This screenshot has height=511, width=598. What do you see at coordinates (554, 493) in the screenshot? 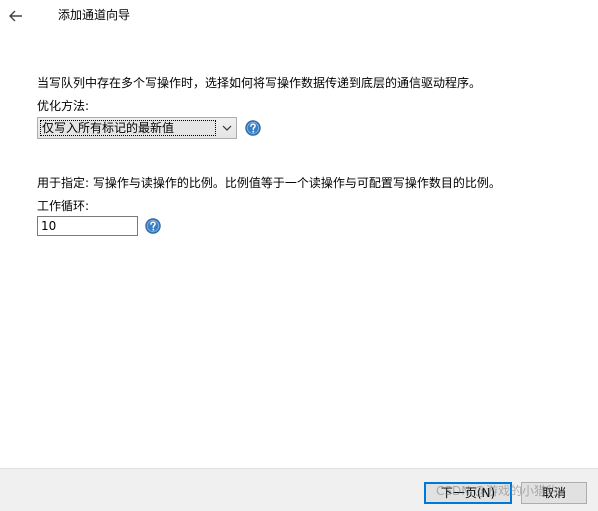
I see `cancel-button: 取消` at bounding box center [554, 493].